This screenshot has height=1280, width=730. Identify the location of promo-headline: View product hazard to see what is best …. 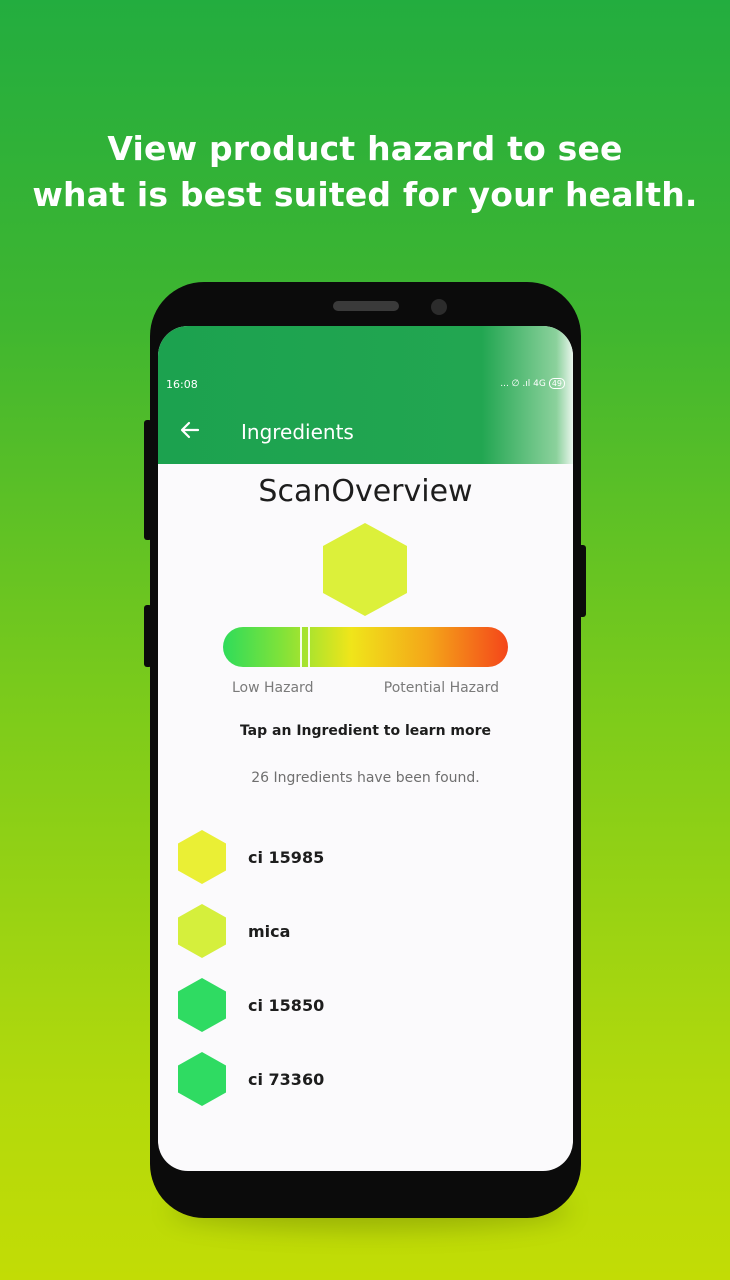
(365, 172).